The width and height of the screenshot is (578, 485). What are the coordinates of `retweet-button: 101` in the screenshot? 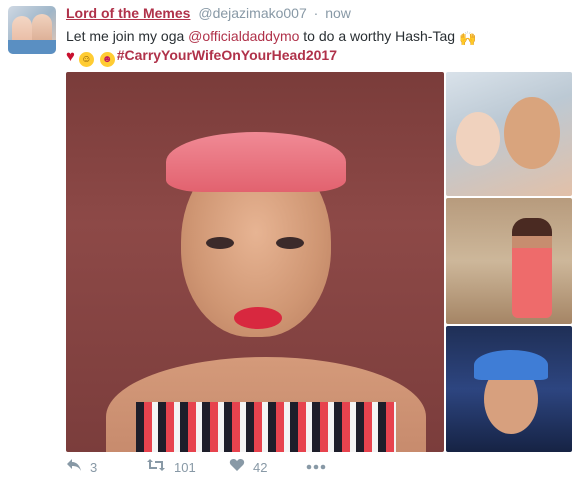 It's located at (171, 467).